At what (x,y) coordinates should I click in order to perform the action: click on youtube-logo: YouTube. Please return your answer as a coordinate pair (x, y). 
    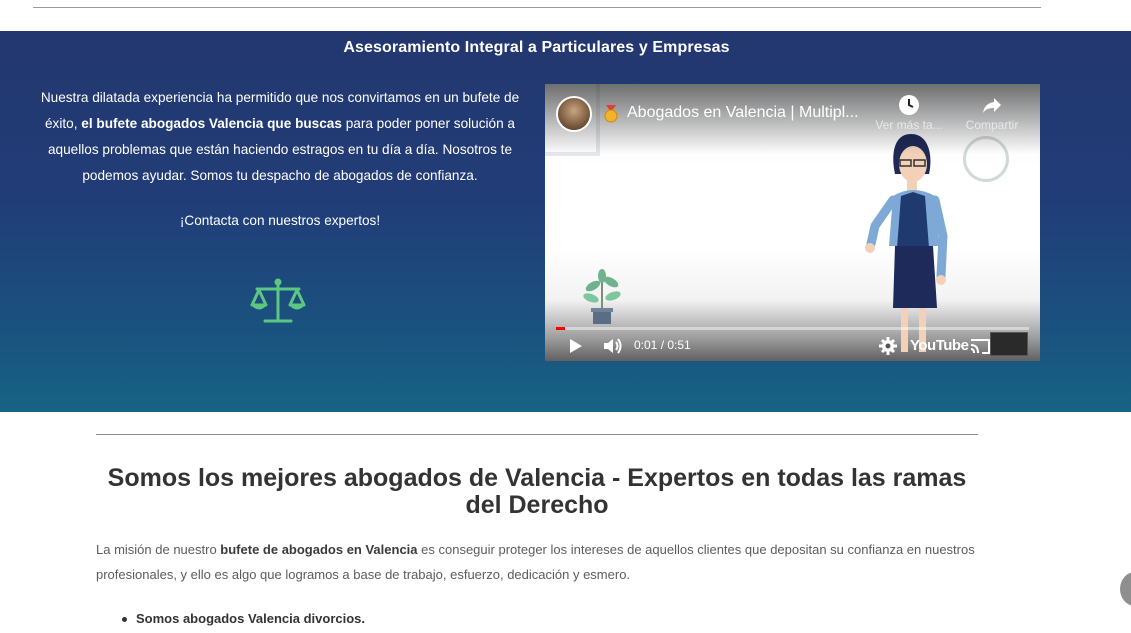
    Looking at the image, I should click on (939, 345).